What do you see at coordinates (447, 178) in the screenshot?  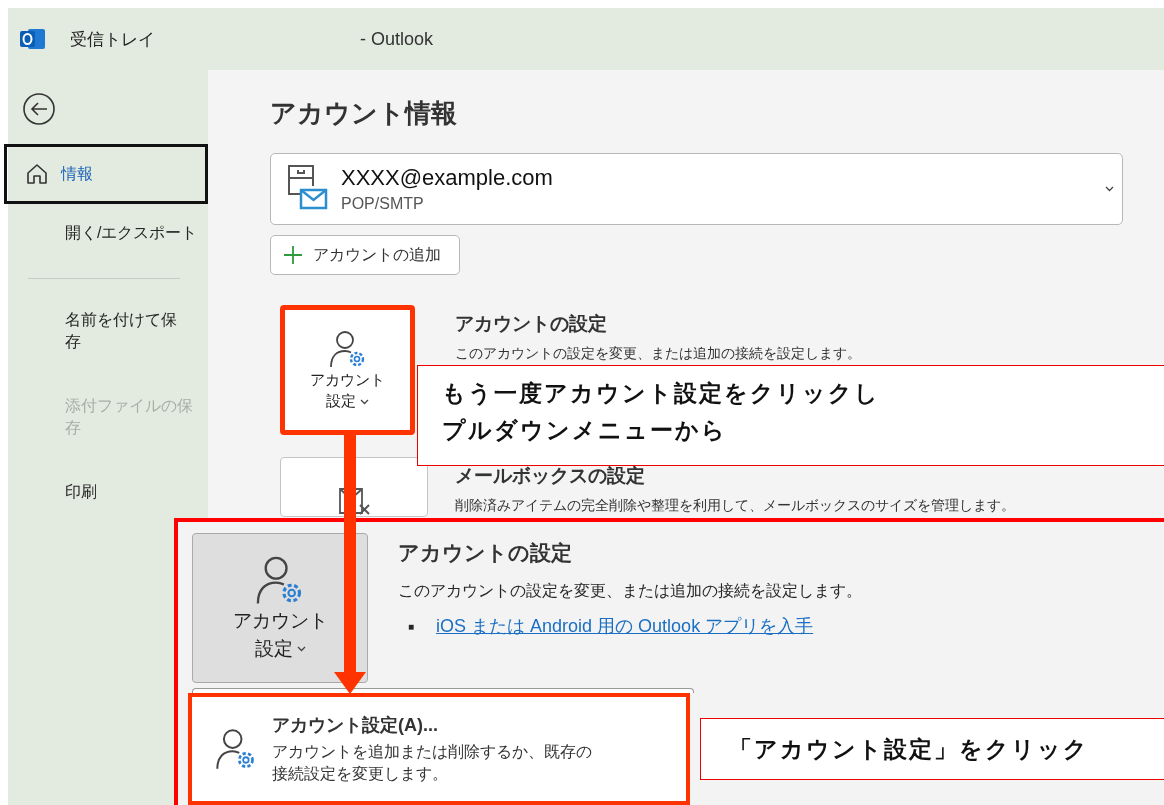 I see `account-email: XXXX@example.com` at bounding box center [447, 178].